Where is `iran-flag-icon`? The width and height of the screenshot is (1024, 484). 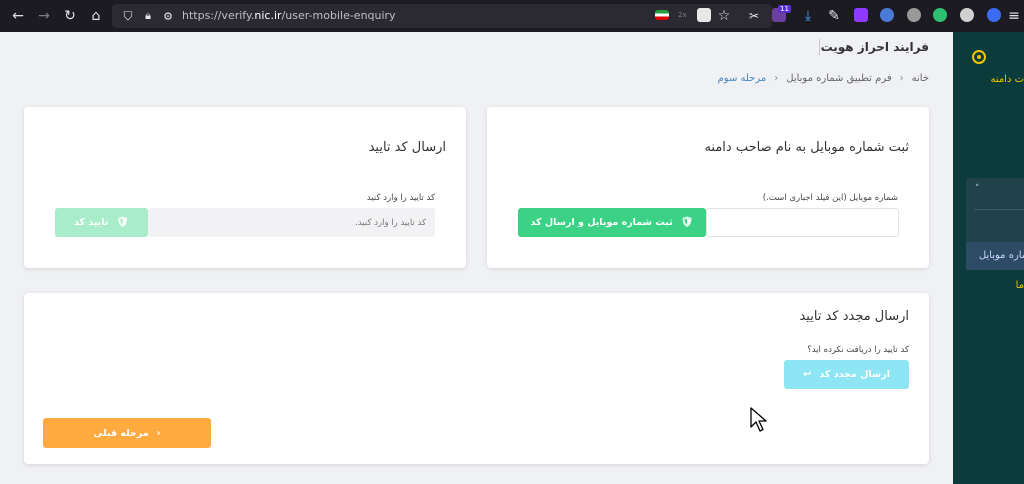 iran-flag-icon is located at coordinates (662, 15).